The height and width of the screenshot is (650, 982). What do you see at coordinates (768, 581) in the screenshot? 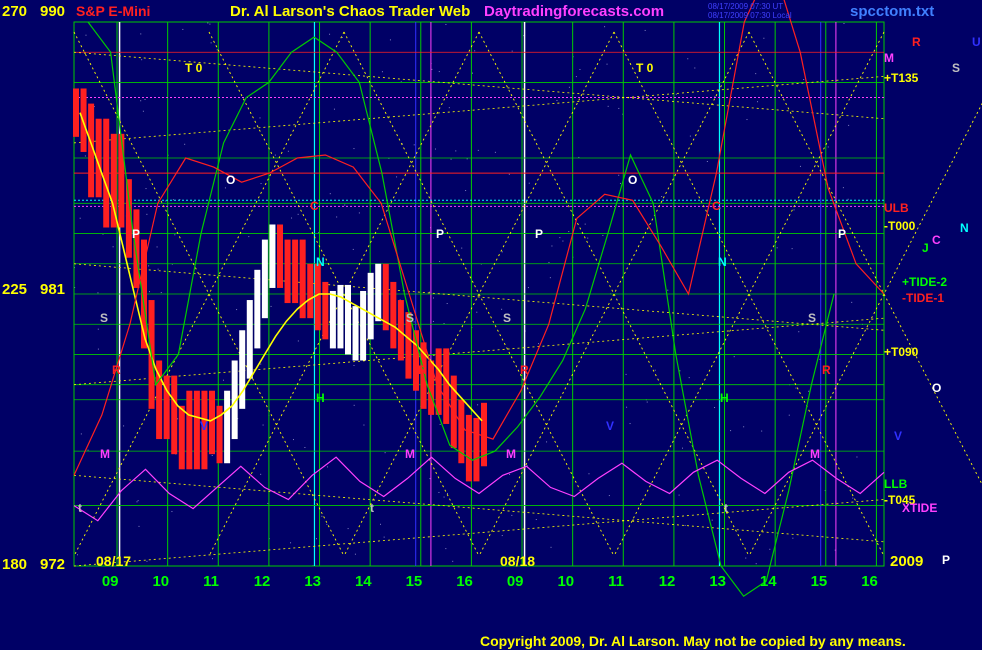
I see `x-tick-label: 14` at bounding box center [768, 581].